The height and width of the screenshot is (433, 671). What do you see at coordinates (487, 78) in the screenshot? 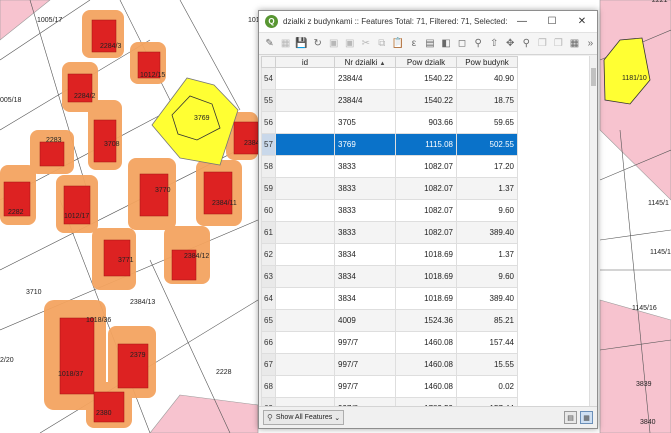
I see `cell-pow-budynk: 40.90` at bounding box center [487, 78].